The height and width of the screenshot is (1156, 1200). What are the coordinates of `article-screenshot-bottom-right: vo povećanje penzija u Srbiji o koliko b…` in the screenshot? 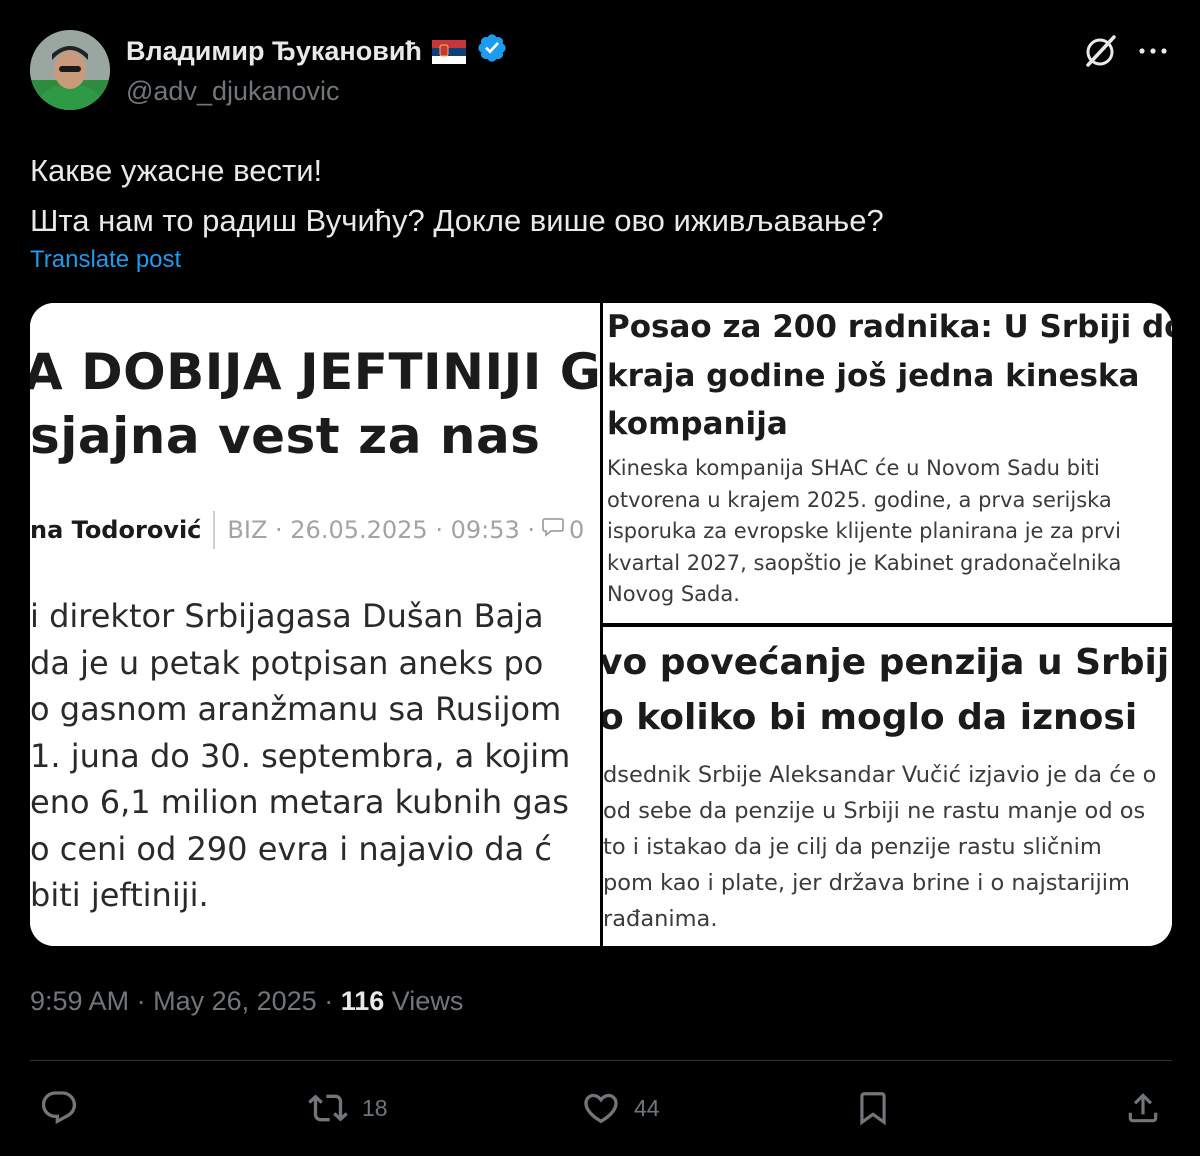 It's located at (887, 786).